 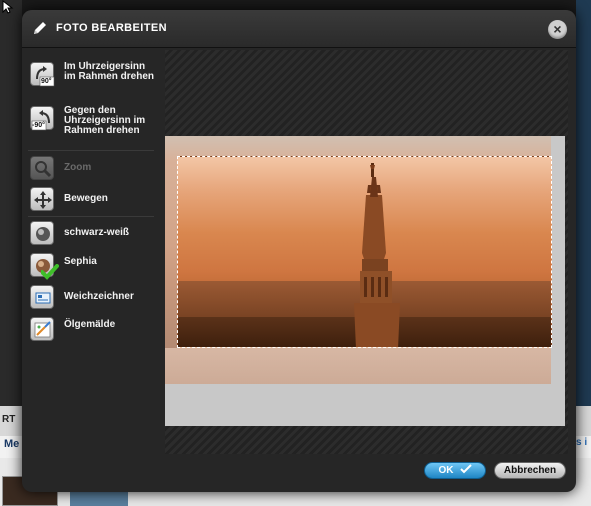 I want to click on sepia-icon, so click(x=44, y=266).